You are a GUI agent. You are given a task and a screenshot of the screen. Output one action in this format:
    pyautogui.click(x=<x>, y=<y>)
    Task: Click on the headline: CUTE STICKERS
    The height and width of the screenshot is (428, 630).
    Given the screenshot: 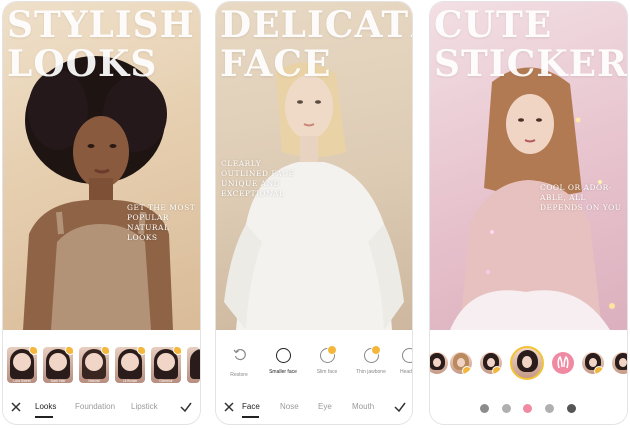 What is the action you would take?
    pyautogui.click(x=530, y=44)
    